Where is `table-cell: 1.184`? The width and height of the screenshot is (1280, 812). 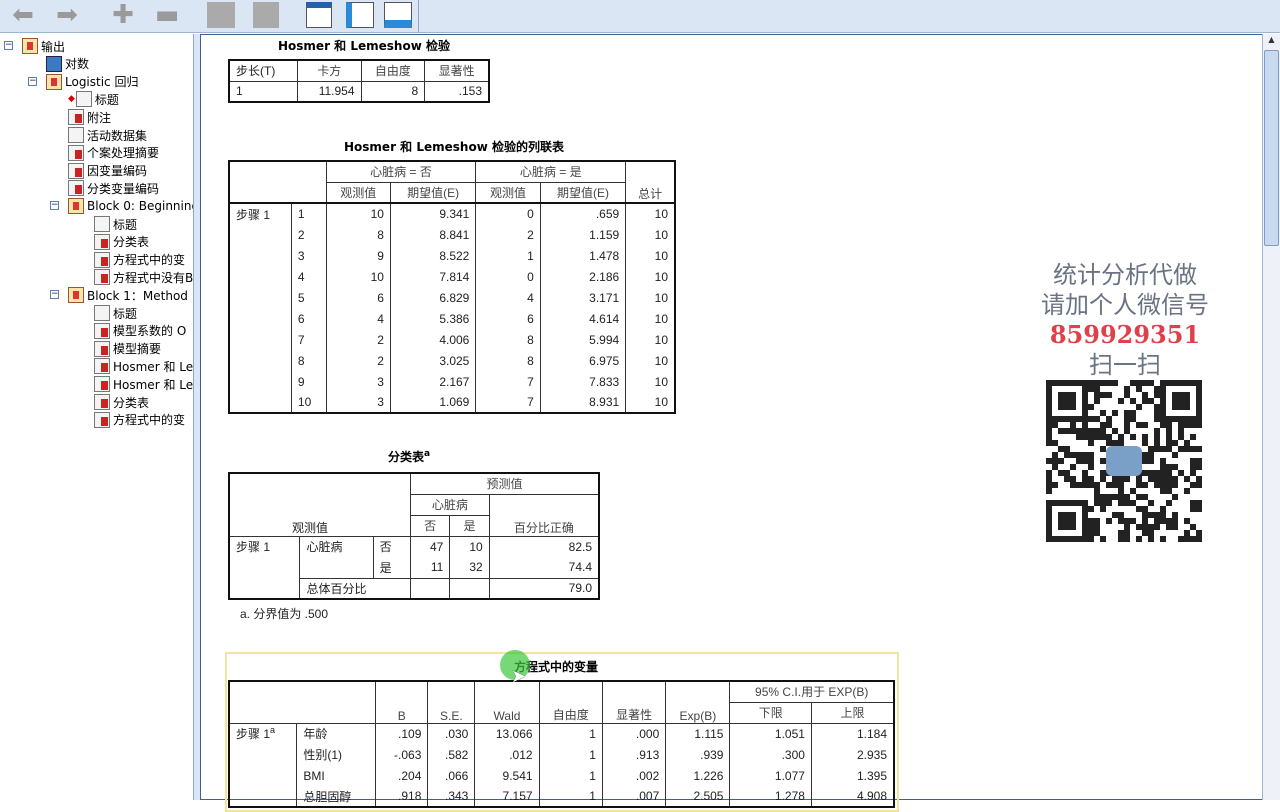 table-cell: 1.184 is located at coordinates (852, 733).